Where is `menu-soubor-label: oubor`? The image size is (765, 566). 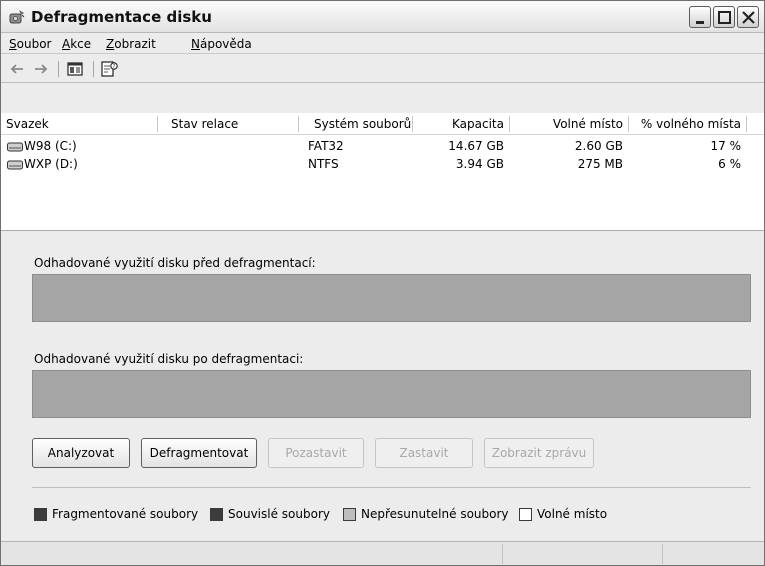
menu-soubor-label: oubor is located at coordinates (34, 44).